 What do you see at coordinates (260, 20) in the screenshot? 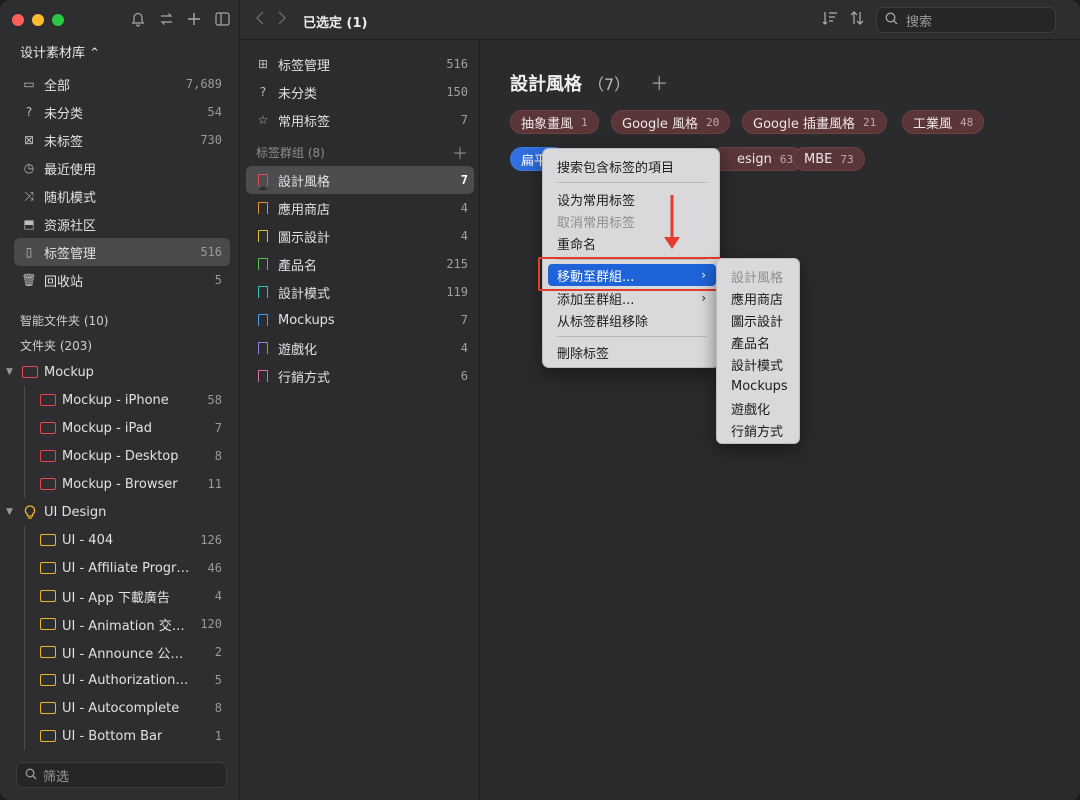
I see `back-icon` at bounding box center [260, 20].